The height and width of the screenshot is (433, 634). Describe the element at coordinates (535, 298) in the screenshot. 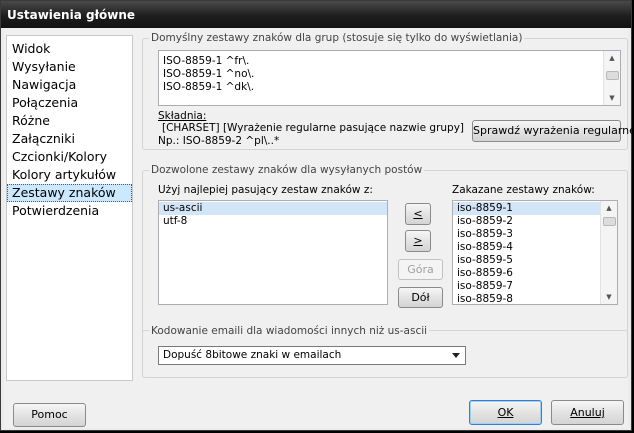

I see `list-item: iso-8859-8` at that location.